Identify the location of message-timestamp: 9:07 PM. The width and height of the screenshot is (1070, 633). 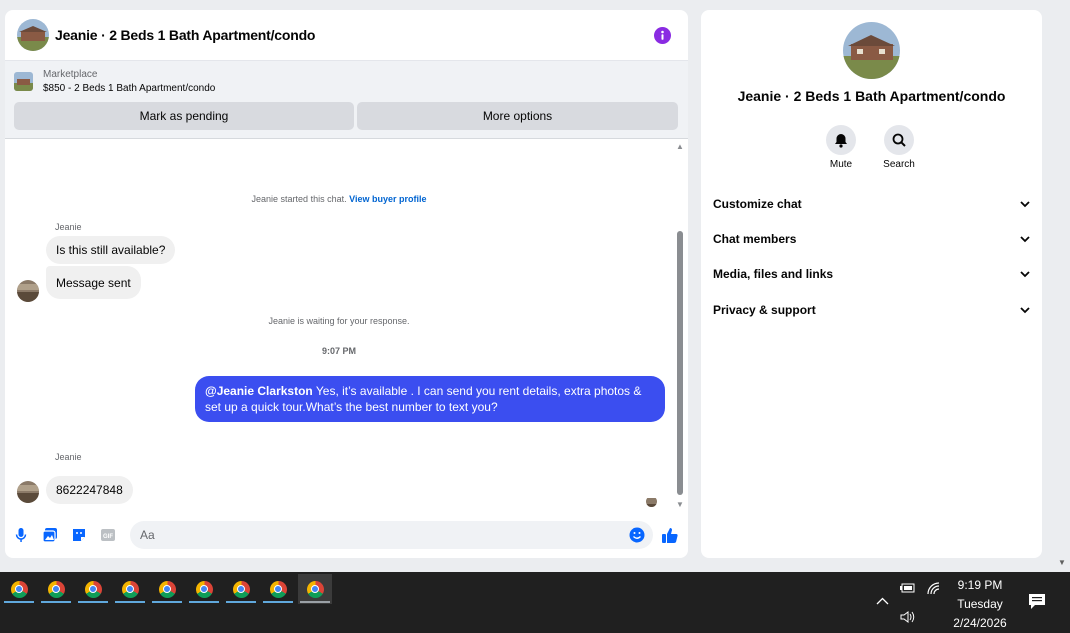
(338, 351).